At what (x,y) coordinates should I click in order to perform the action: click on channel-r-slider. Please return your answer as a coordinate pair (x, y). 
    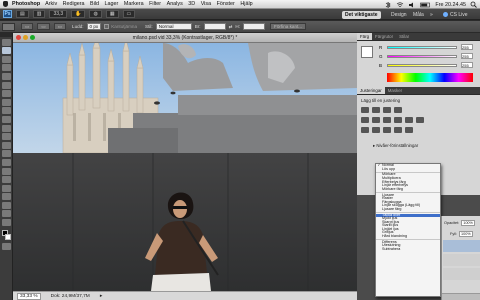
    Looking at the image, I should click on (422, 47).